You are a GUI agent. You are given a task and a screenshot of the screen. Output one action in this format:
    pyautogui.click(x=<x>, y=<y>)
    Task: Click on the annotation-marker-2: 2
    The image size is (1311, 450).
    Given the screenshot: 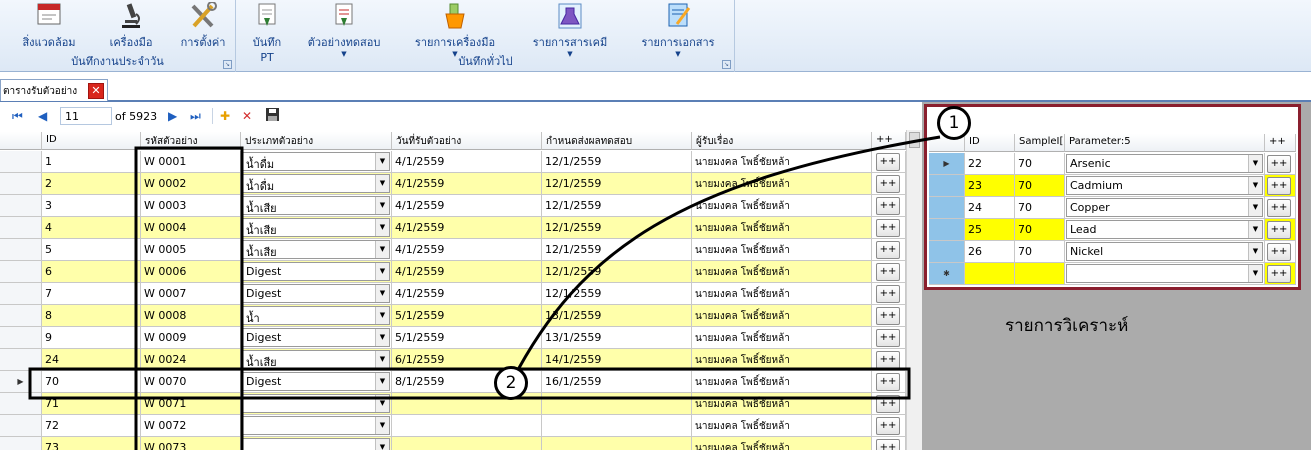 What is the action you would take?
    pyautogui.click(x=511, y=383)
    